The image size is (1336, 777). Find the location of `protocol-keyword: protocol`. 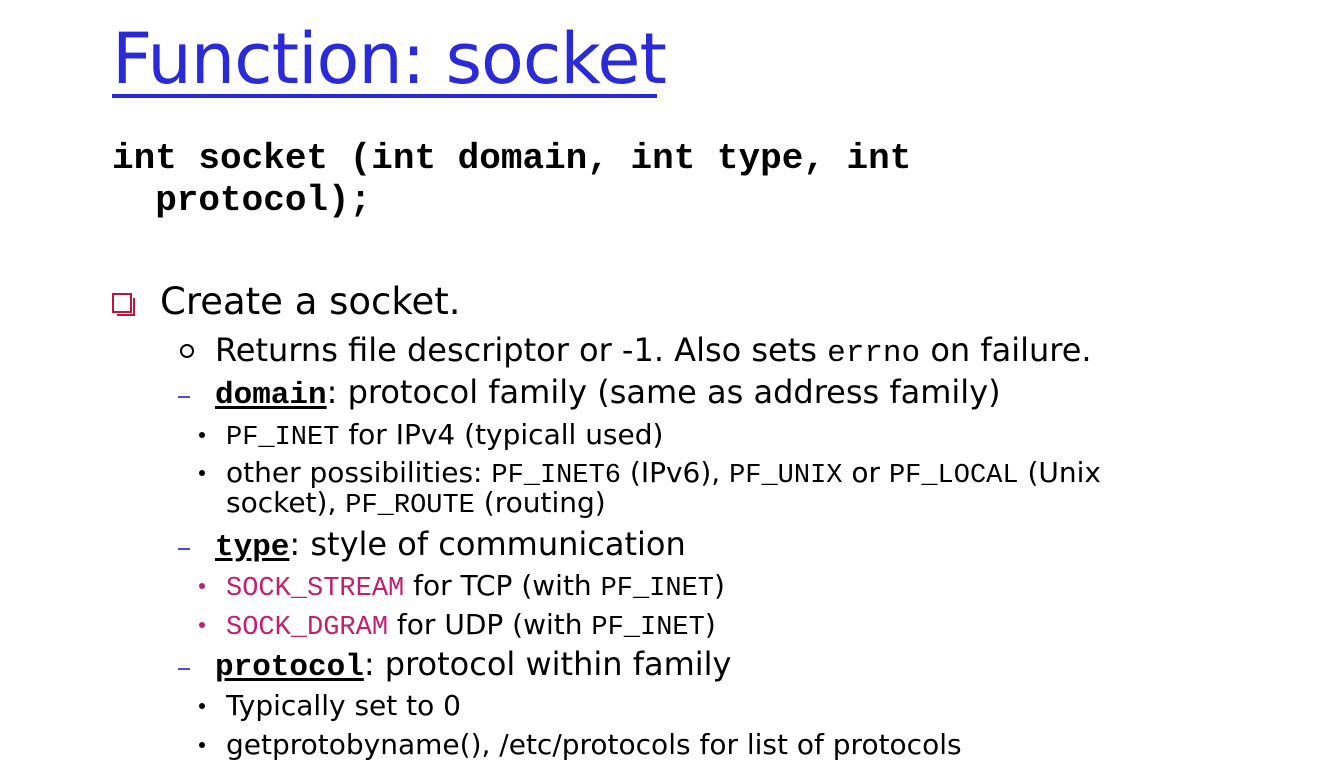

protocol-keyword: protocol is located at coordinates (289, 667).